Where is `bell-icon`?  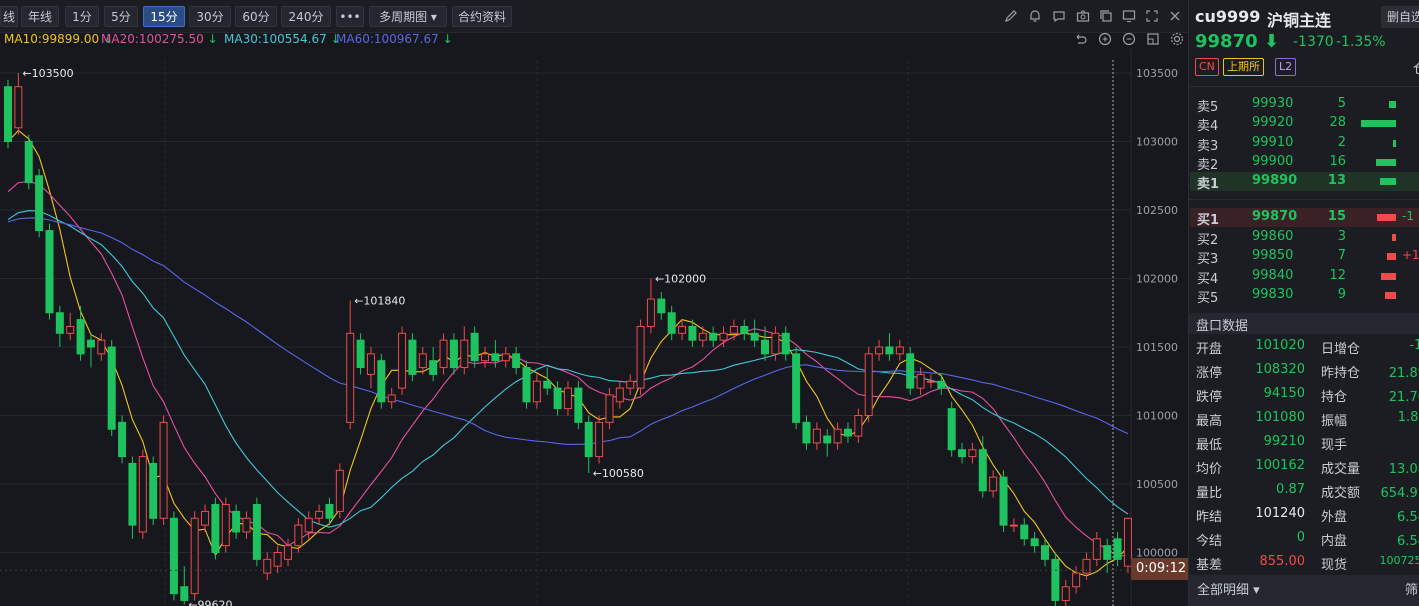 bell-icon is located at coordinates (1035, 16).